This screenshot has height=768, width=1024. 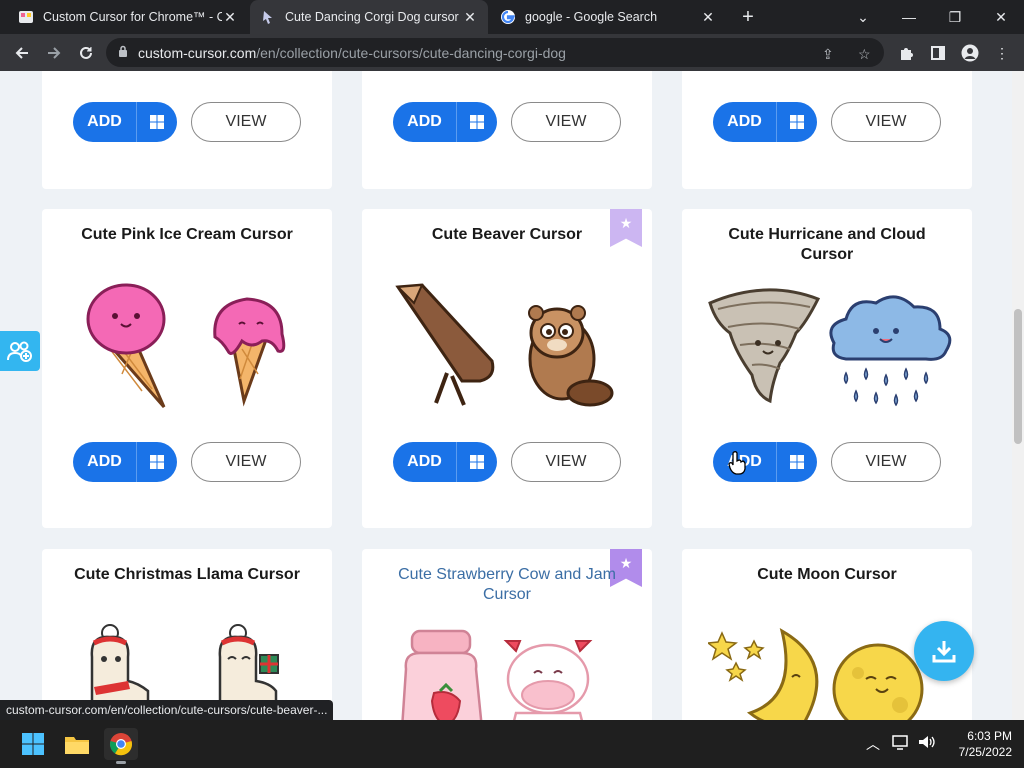 What do you see at coordinates (591, 17) in the screenshot?
I see `tab-title: google - Google Search` at bounding box center [591, 17].